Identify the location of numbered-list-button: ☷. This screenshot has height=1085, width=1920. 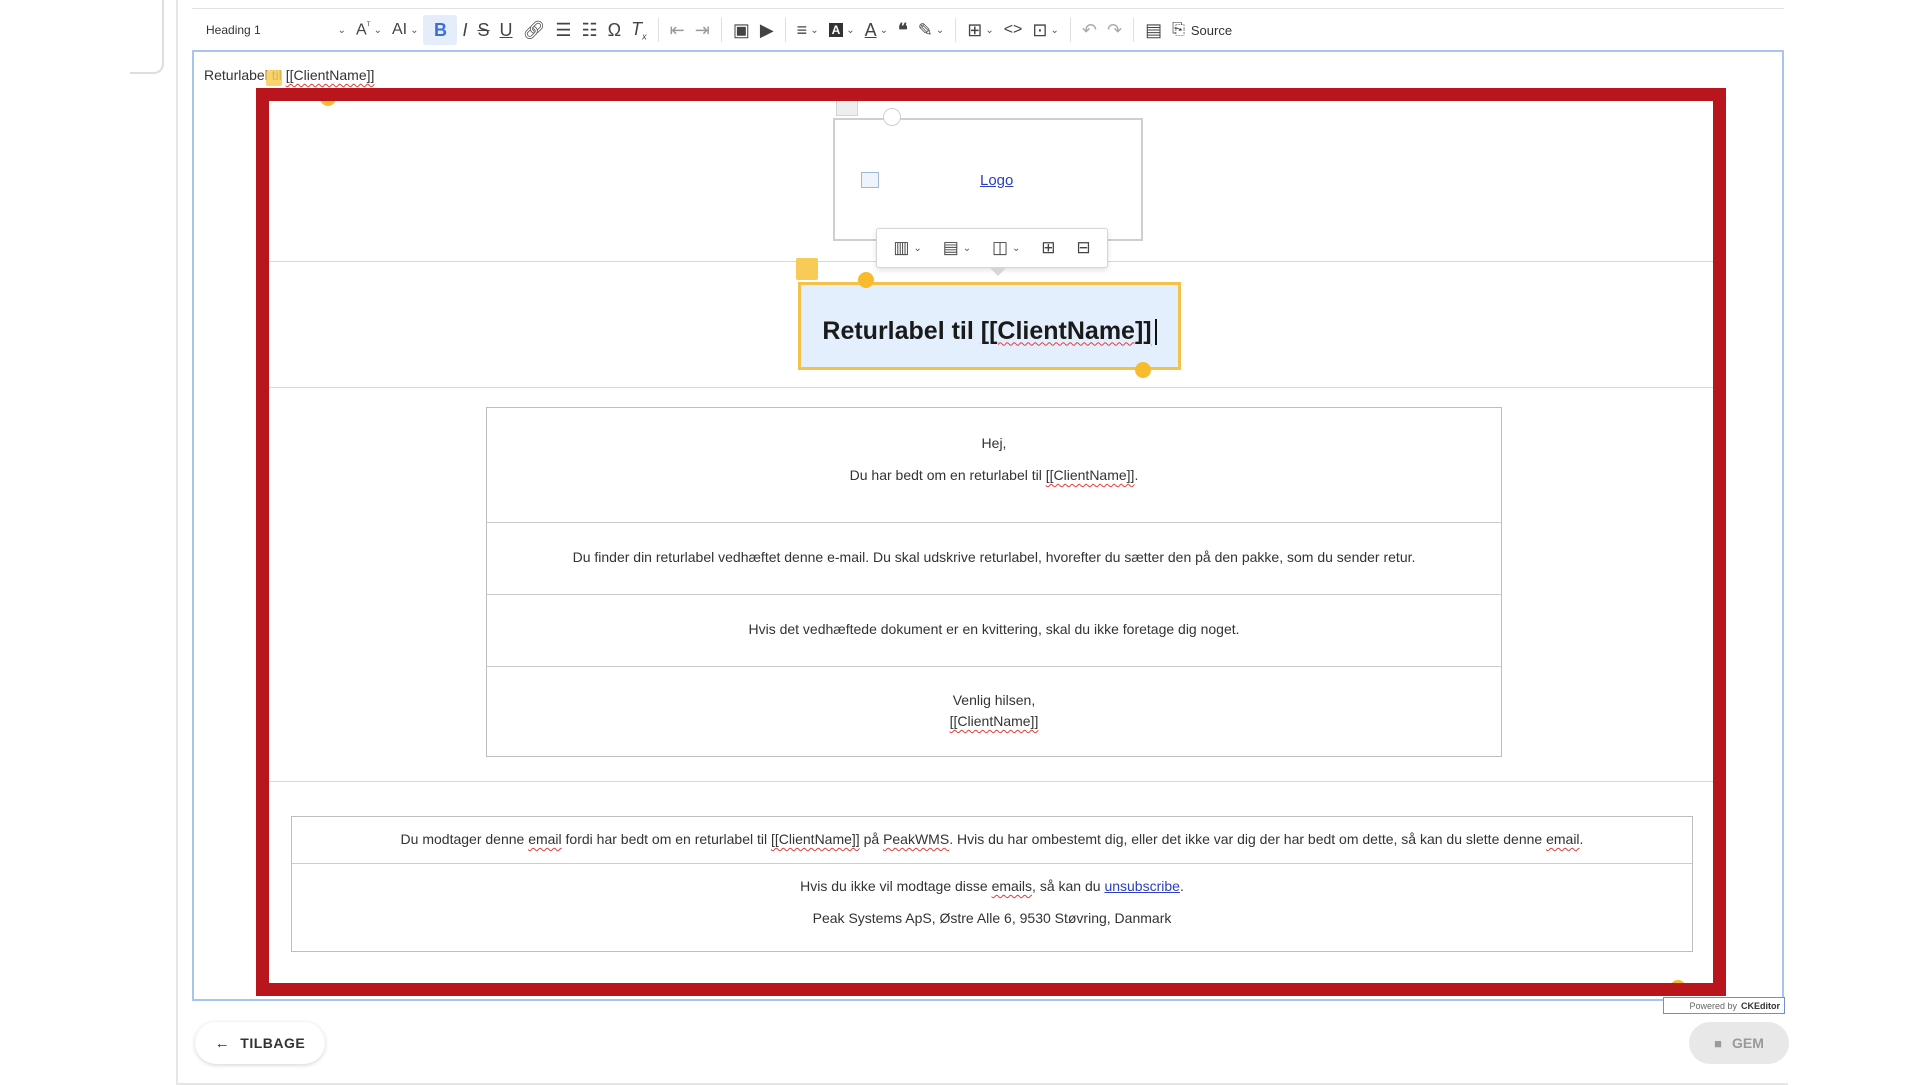
(590, 30).